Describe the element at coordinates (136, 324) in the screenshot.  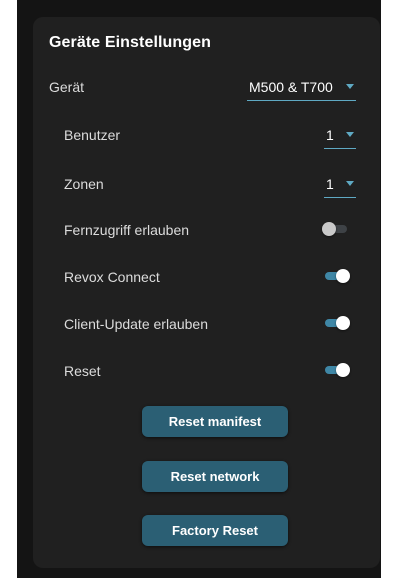
I see `client-update-label: Client-Update erlauben` at that location.